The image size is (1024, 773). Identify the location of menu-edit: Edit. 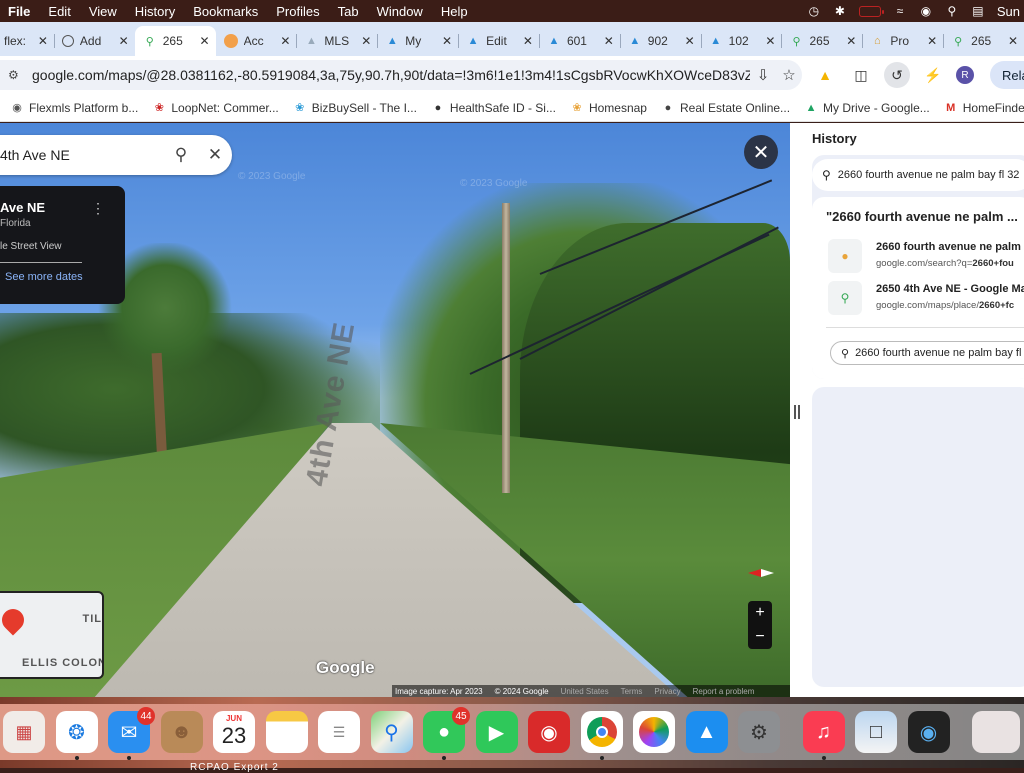
(59, 11).